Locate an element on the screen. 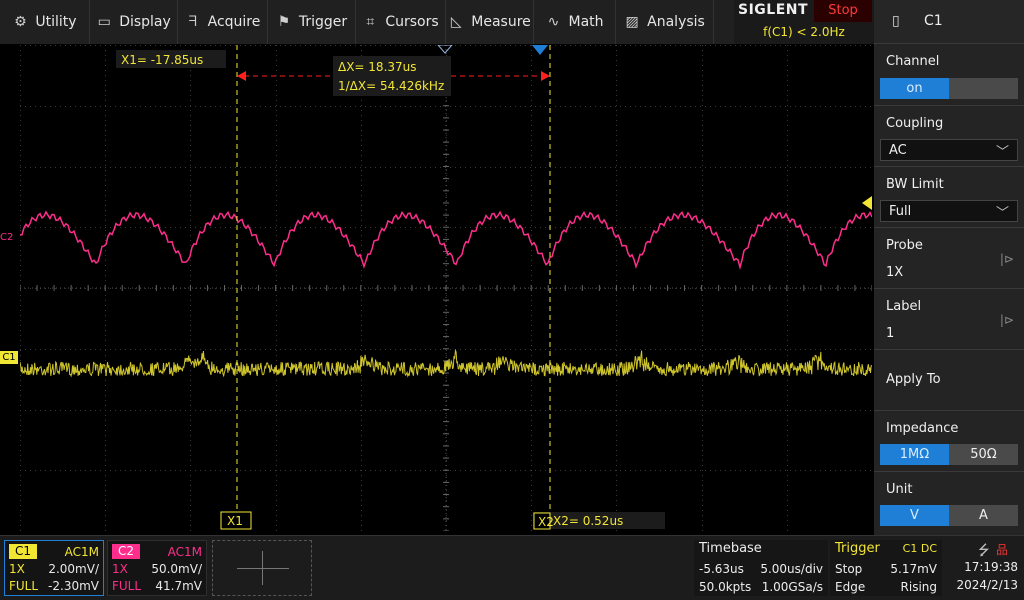  trigger-mode: Stop is located at coordinates (849, 569).